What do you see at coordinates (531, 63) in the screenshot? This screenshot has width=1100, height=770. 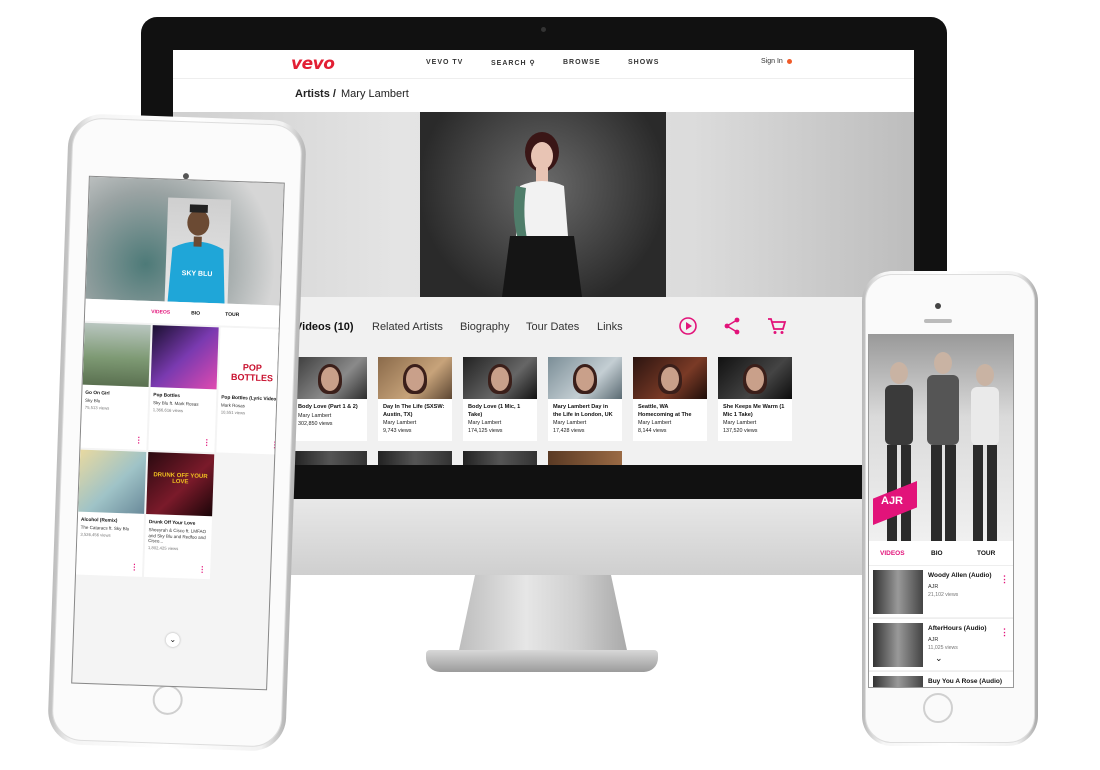 I see `search-icon: ⚲` at bounding box center [531, 63].